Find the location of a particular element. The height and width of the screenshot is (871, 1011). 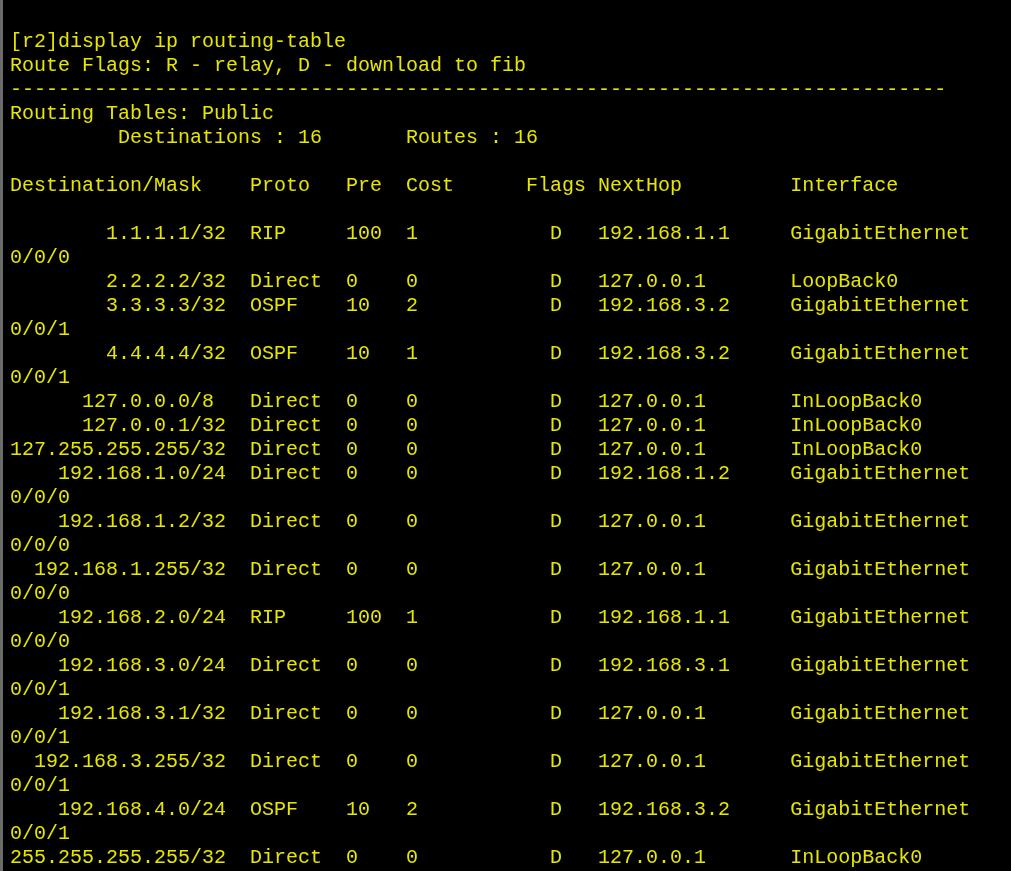

terminal-line: [r2]display ip routing-table is located at coordinates (178, 42).